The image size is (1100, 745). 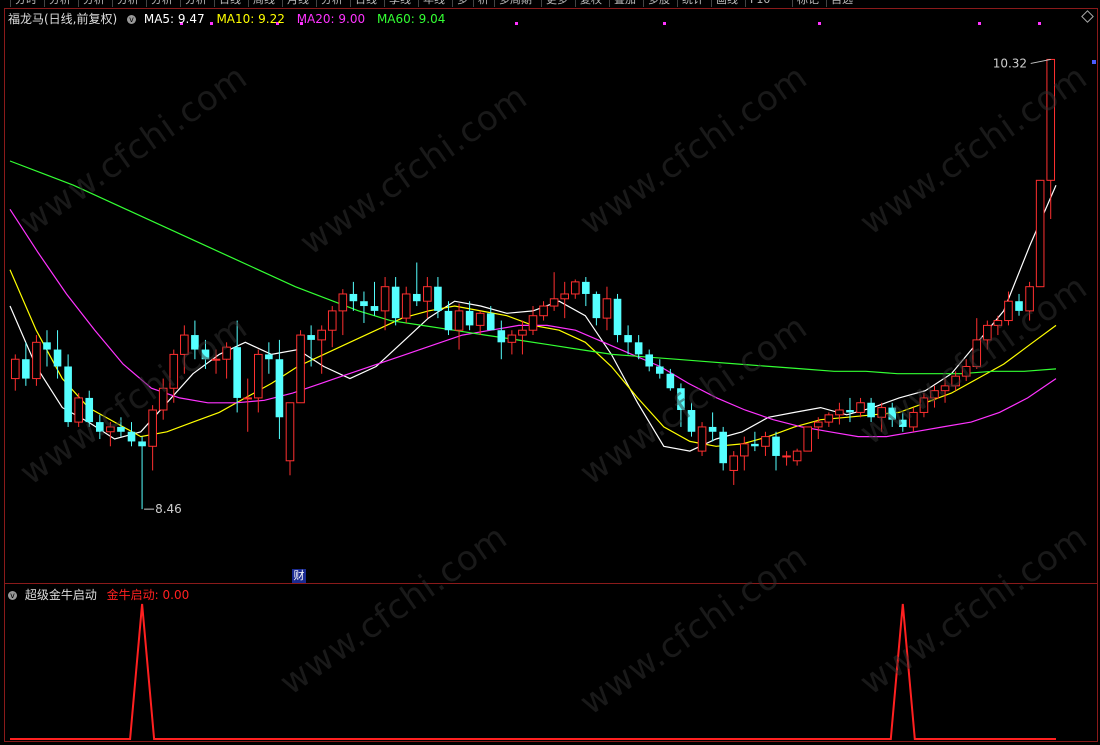 What do you see at coordinates (299, 576) in the screenshot?
I see `finance-marker: 财` at bounding box center [299, 576].